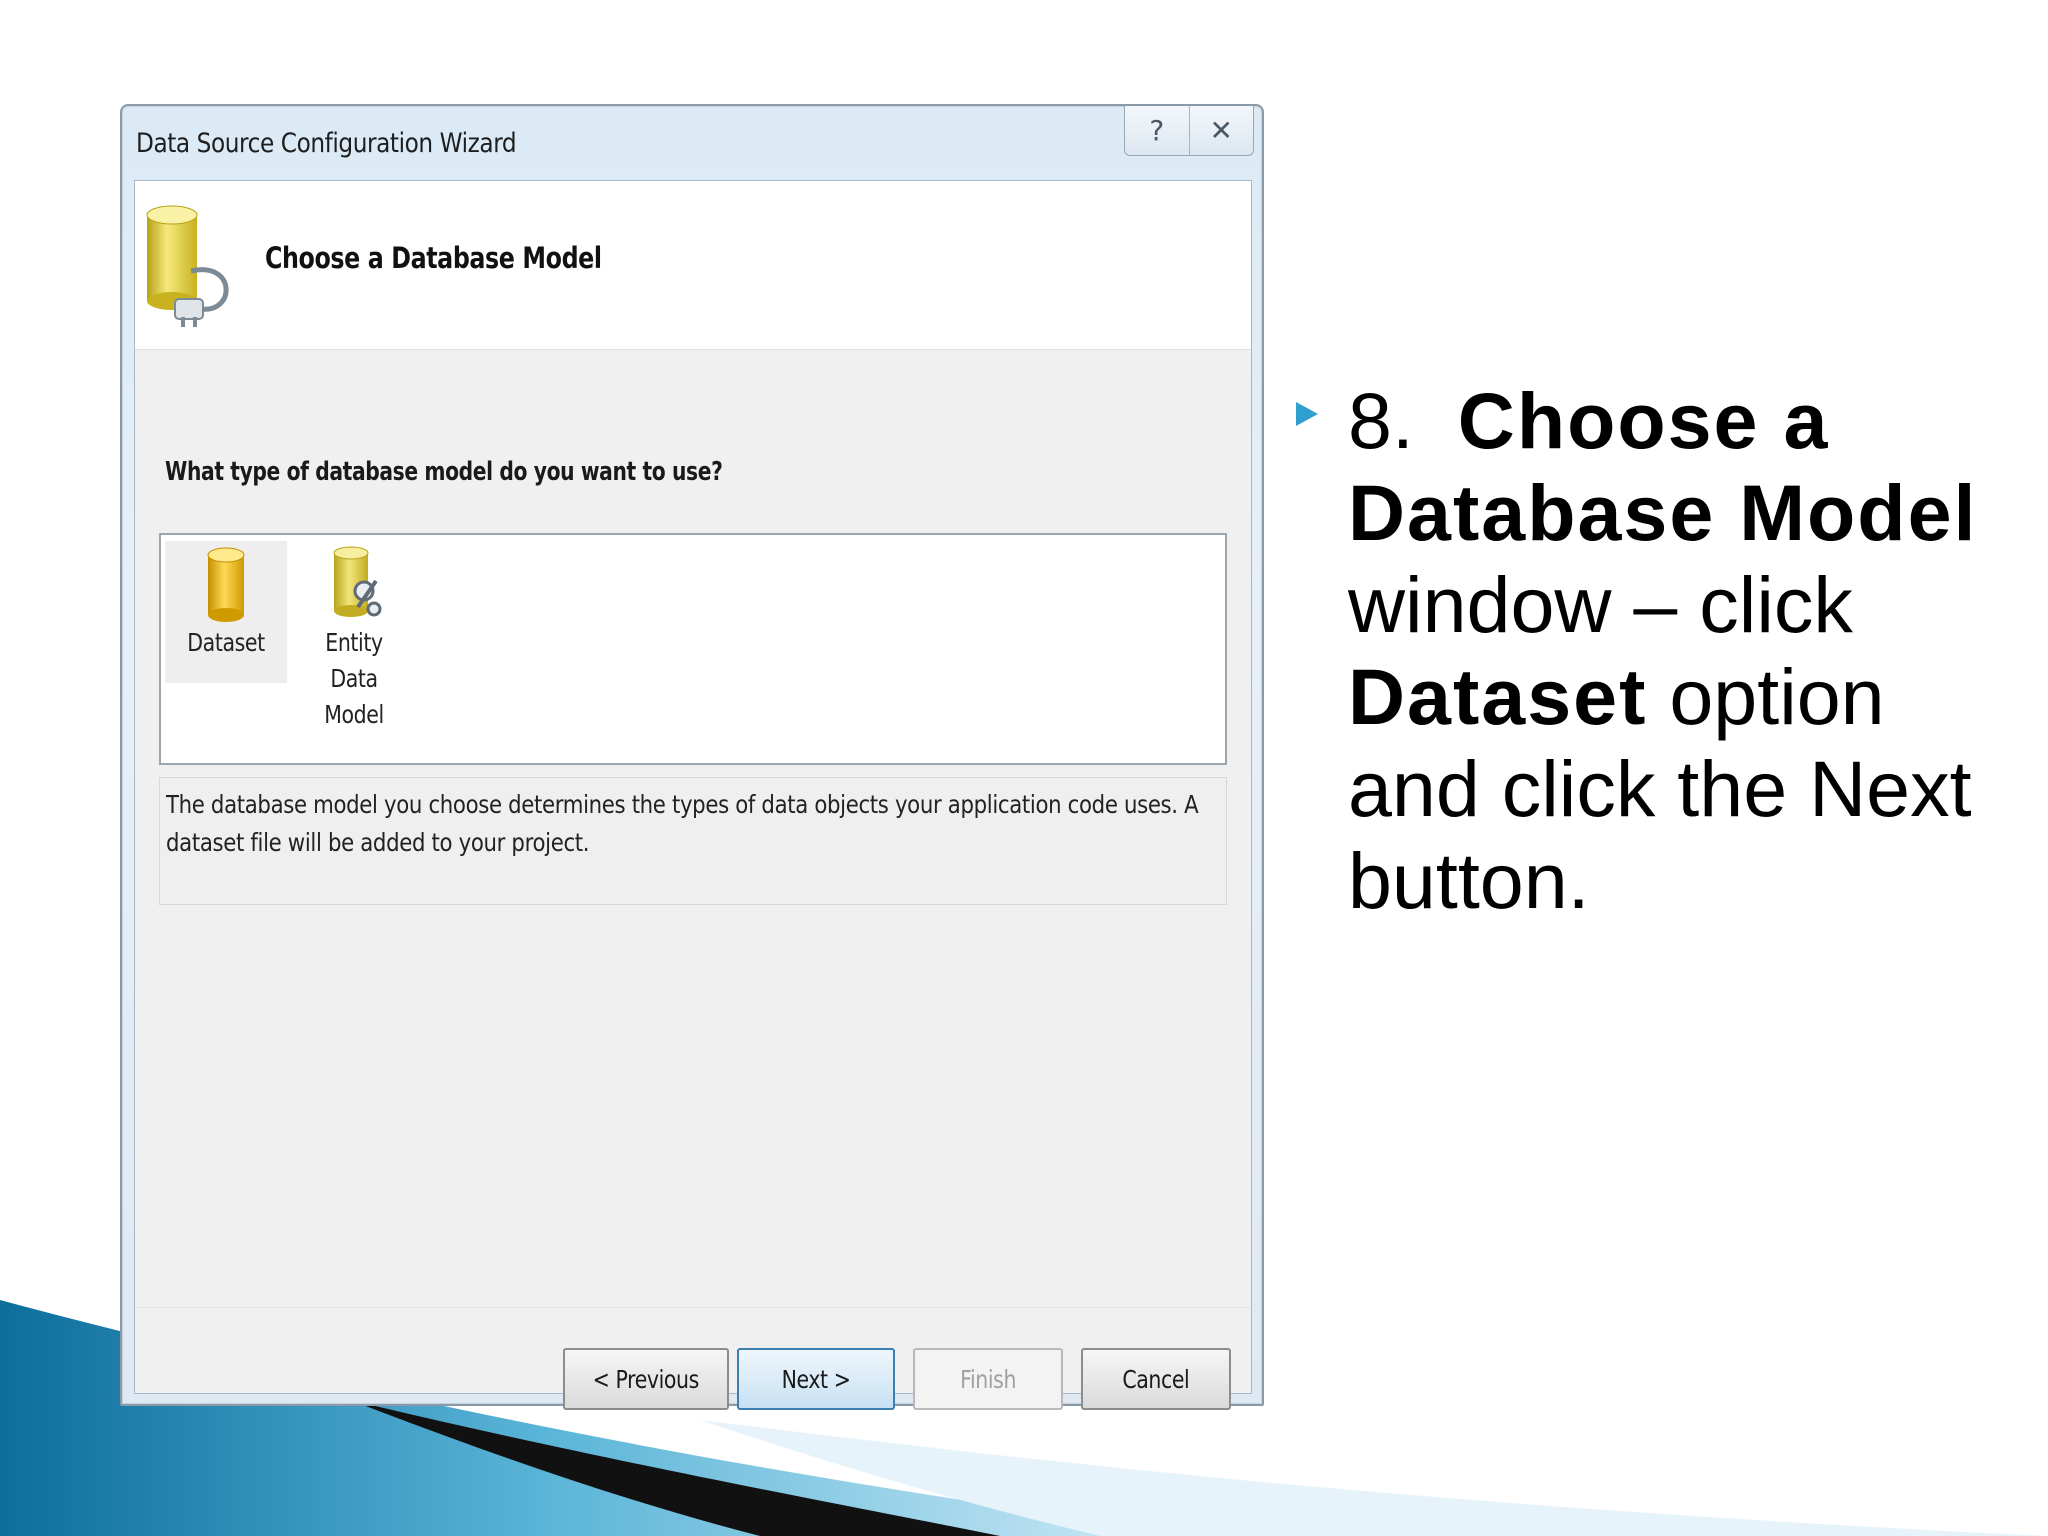 This screenshot has width=2048, height=1536. Describe the element at coordinates (693, 265) in the screenshot. I see `wizard-header: Choose a Database Model` at that location.